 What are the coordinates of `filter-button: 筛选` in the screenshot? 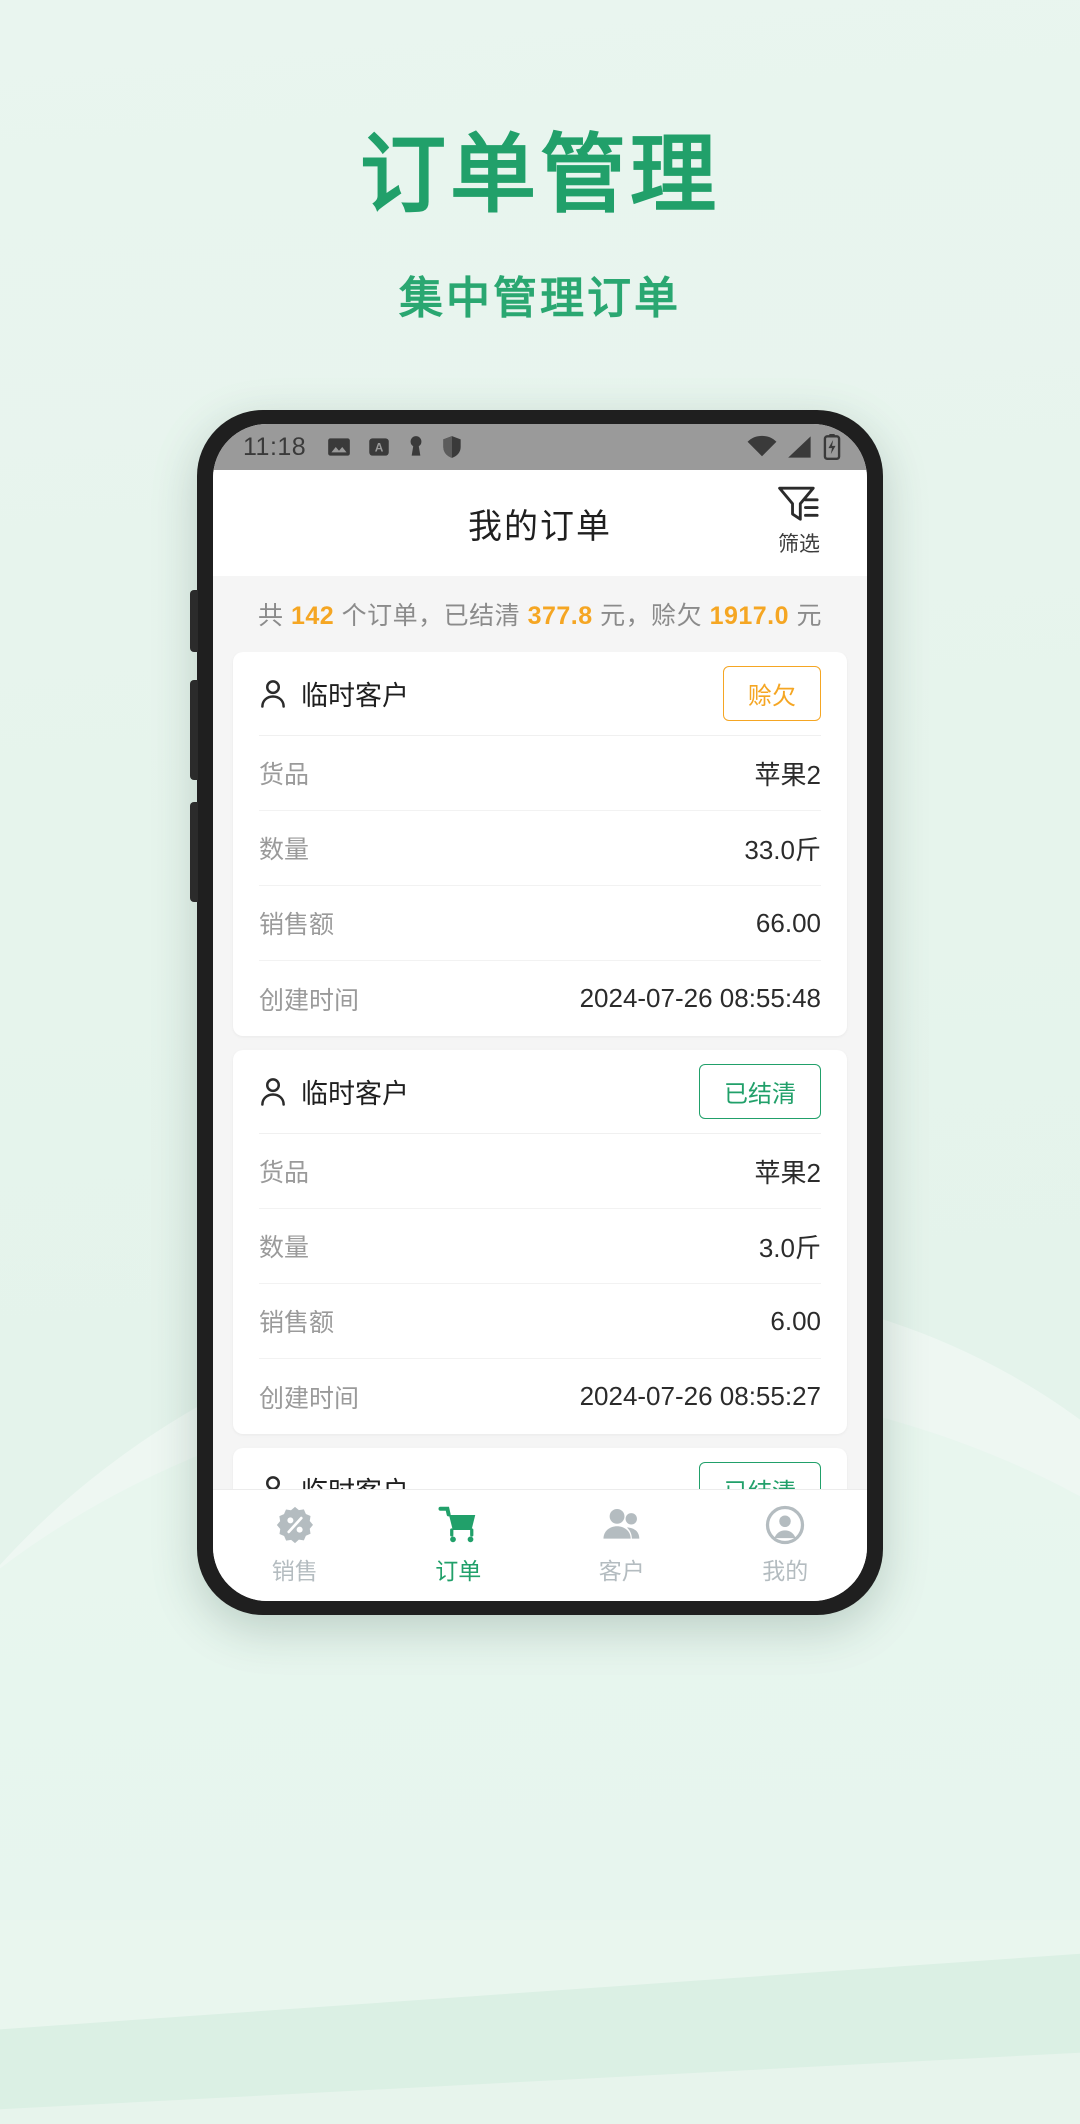 It's located at (799, 521).